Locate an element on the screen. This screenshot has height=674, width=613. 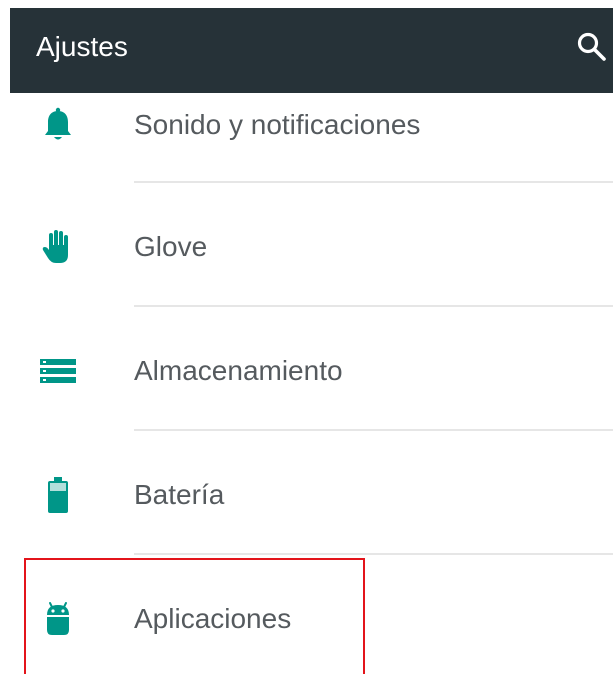
search-button is located at coordinates (592, 47).